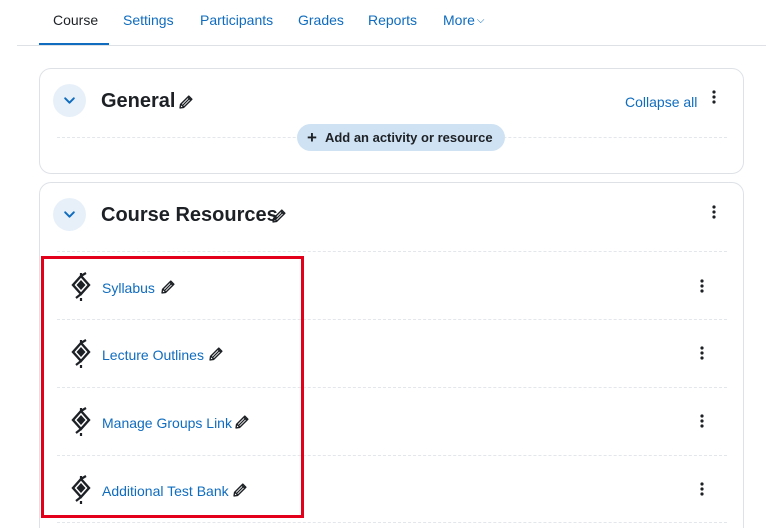 This screenshot has height=528, width=772. Describe the element at coordinates (714, 97) in the screenshot. I see `section-general-menu-kebab-icon` at that location.